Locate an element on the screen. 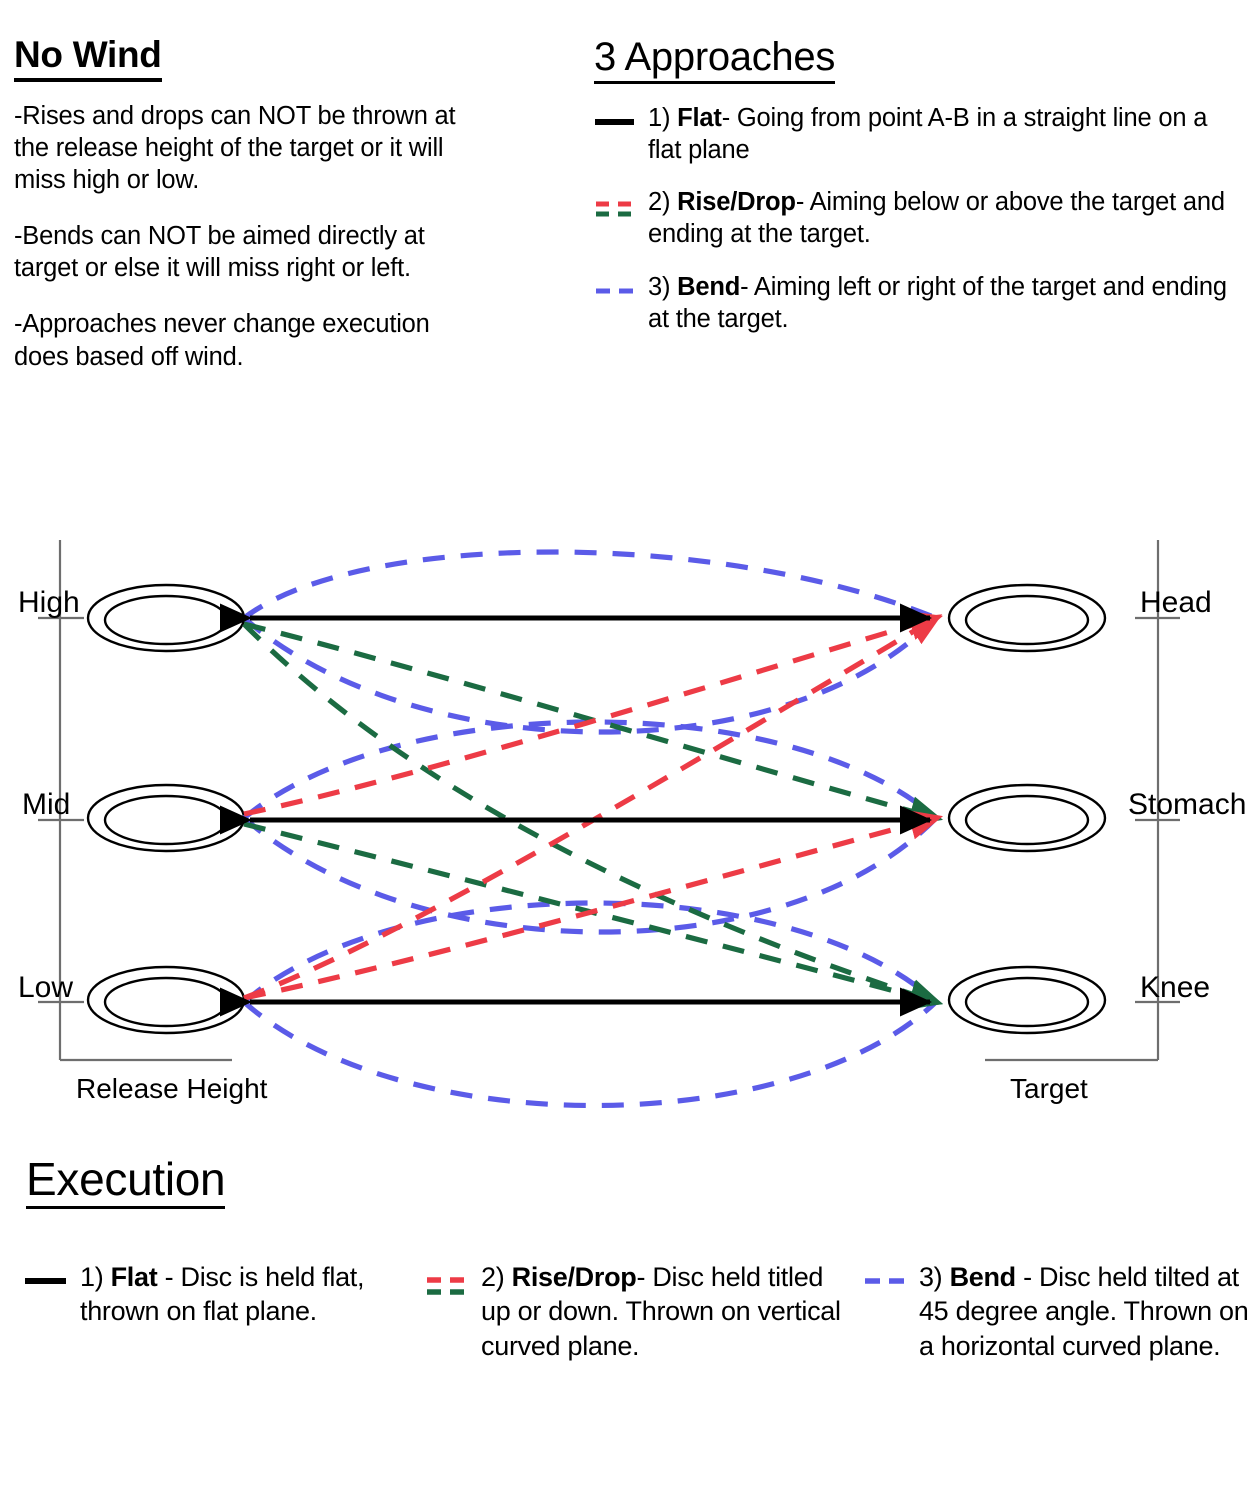 The image size is (1252, 1510). disc-release-low is located at coordinates (166, 1000).